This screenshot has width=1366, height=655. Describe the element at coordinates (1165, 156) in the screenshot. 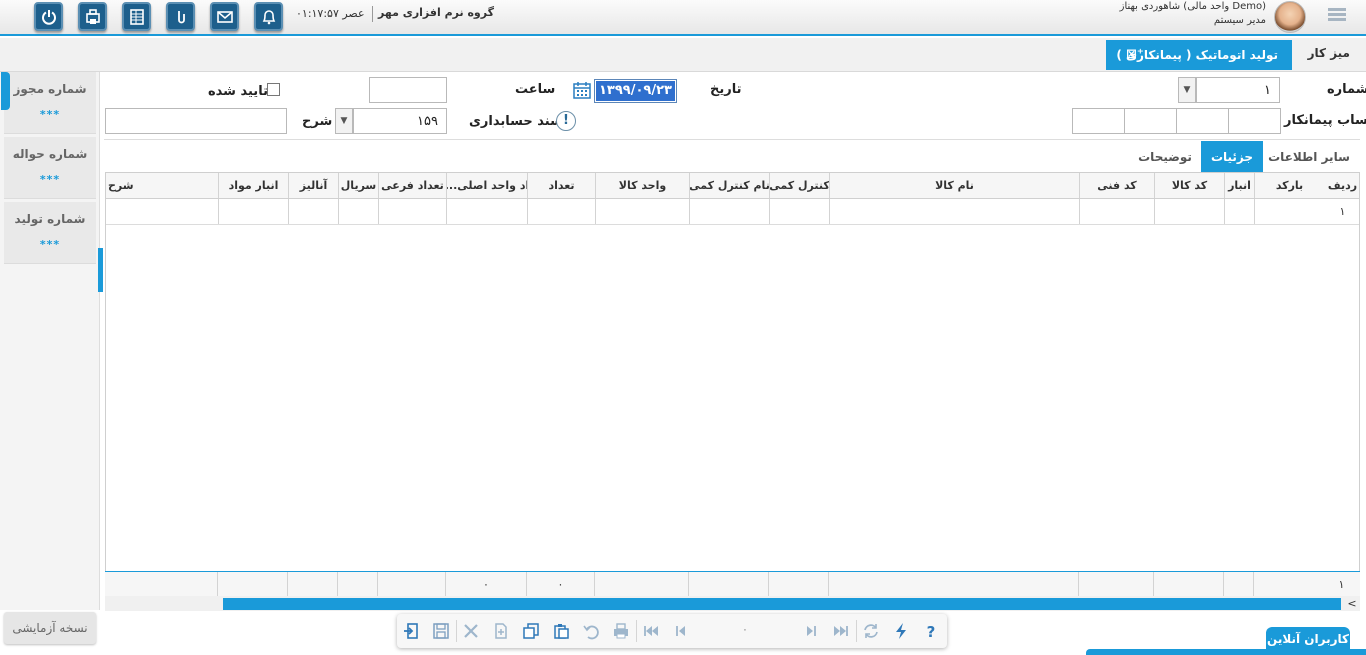

I see `tab-notes: توضیحات` at that location.